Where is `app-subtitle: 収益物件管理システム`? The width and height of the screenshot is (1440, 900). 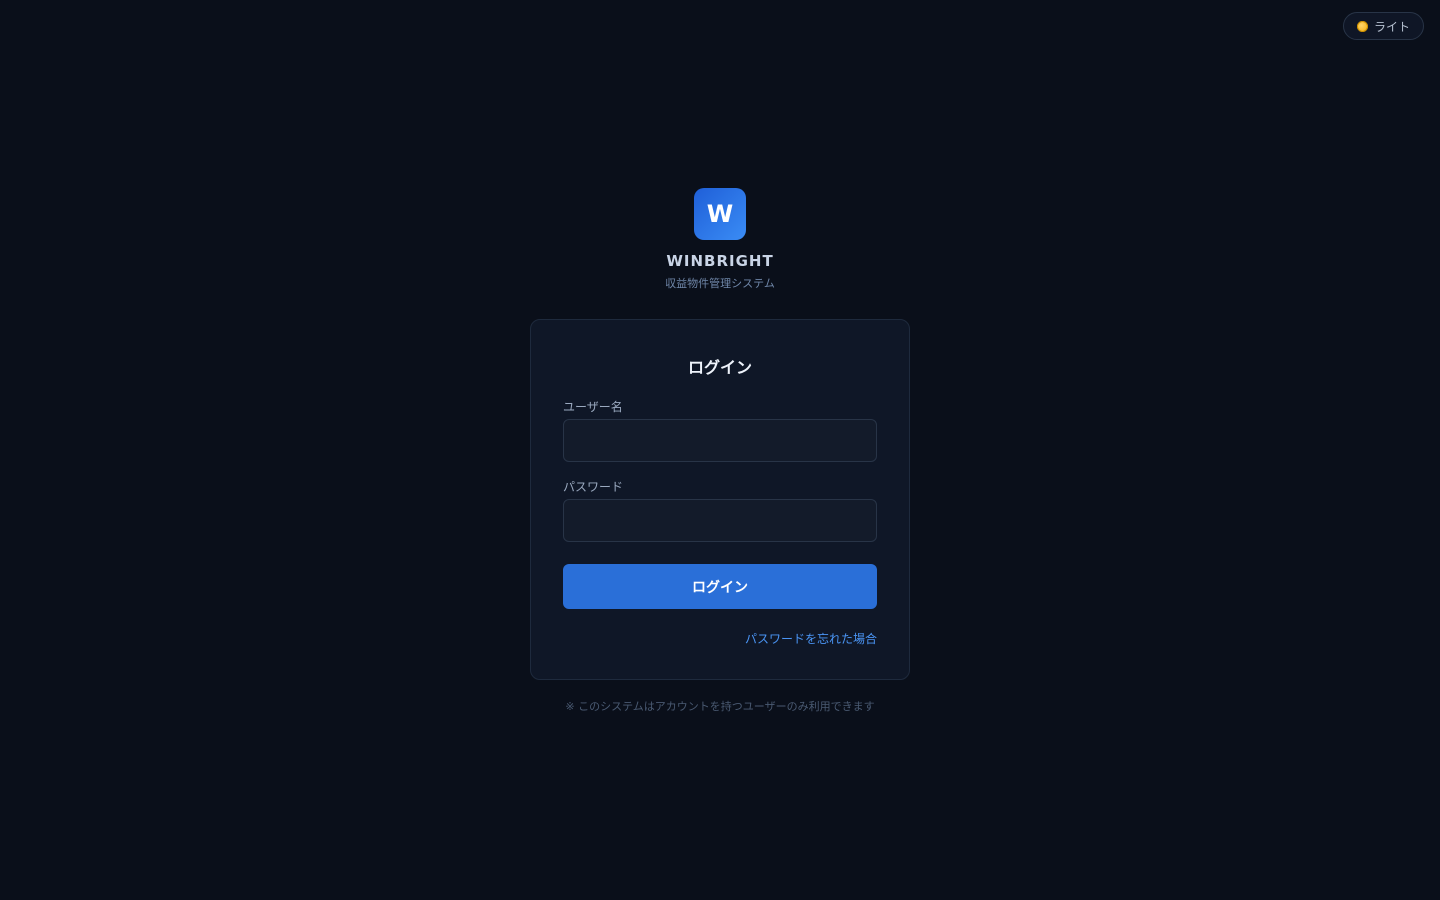
app-subtitle: 収益物件管理システム is located at coordinates (720, 283).